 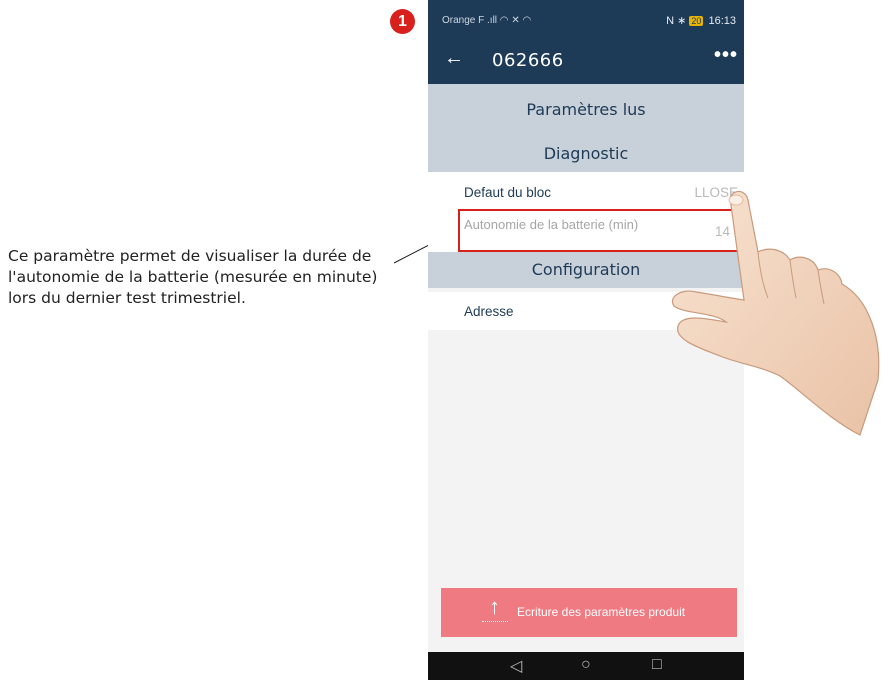 I want to click on app-bar: ← 062666 •••, so click(x=586, y=61).